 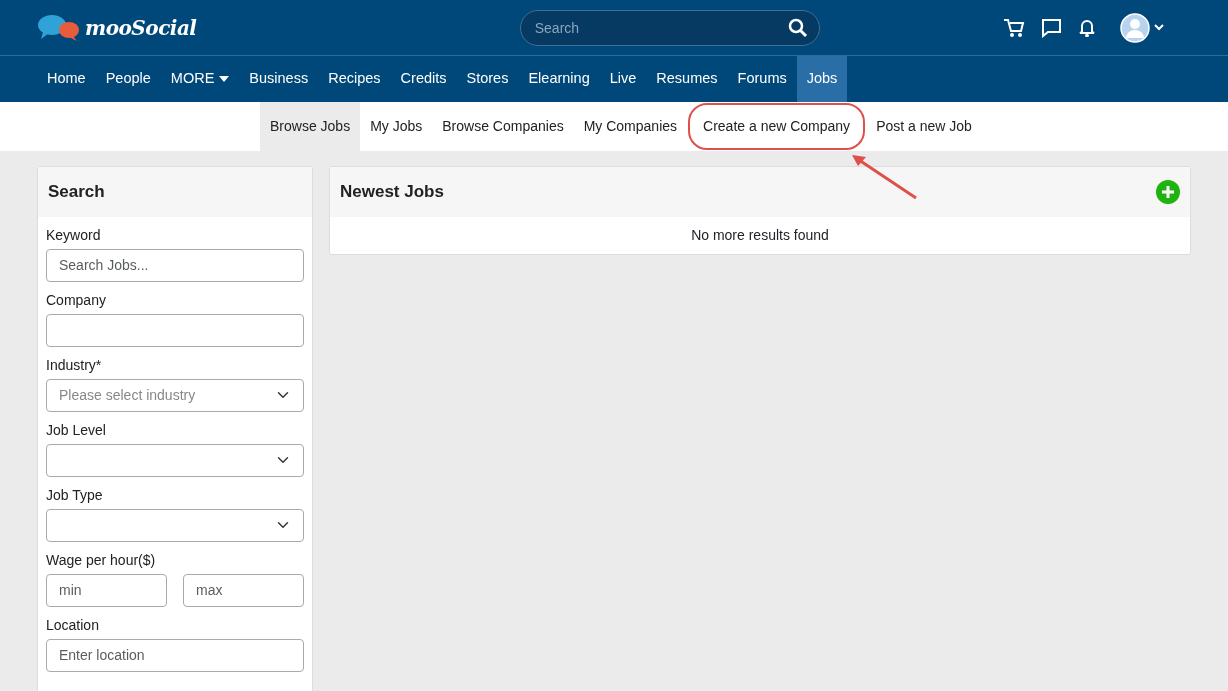 What do you see at coordinates (487, 79) in the screenshot?
I see `nav-link: Stores` at bounding box center [487, 79].